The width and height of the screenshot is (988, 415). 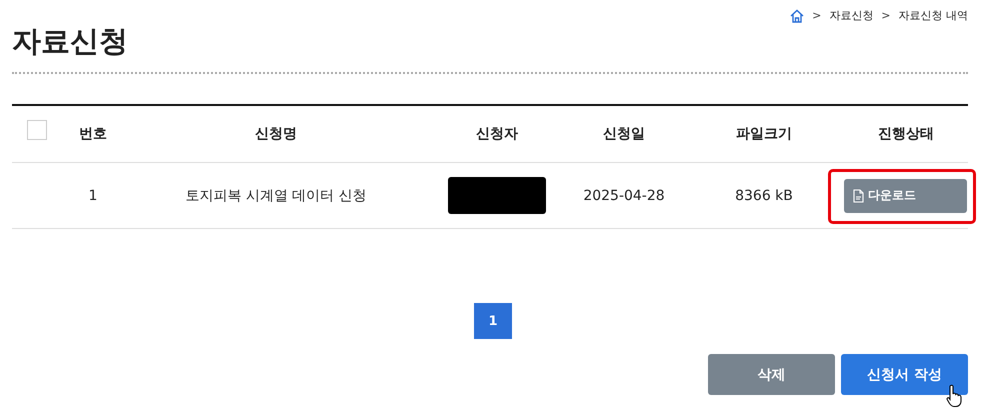 What do you see at coordinates (764, 196) in the screenshot?
I see `table-cell: 8366 kB` at bounding box center [764, 196].